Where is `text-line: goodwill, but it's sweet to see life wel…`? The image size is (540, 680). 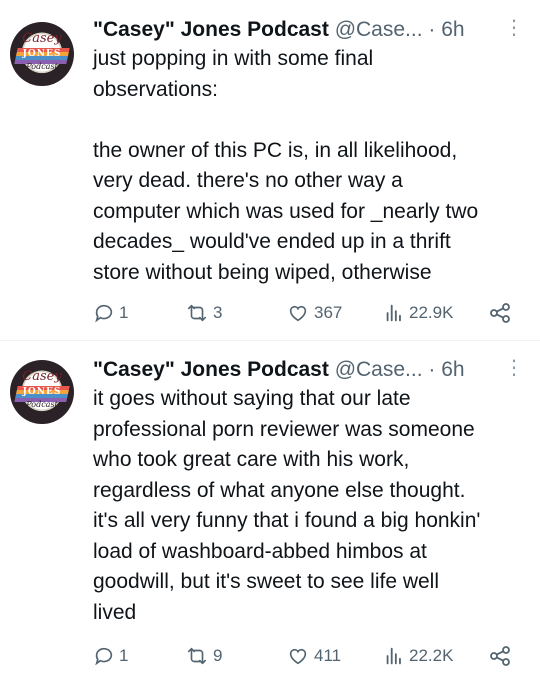
text-line: goodwill, but it's sweet to see life wel… is located at coordinates (266, 581).